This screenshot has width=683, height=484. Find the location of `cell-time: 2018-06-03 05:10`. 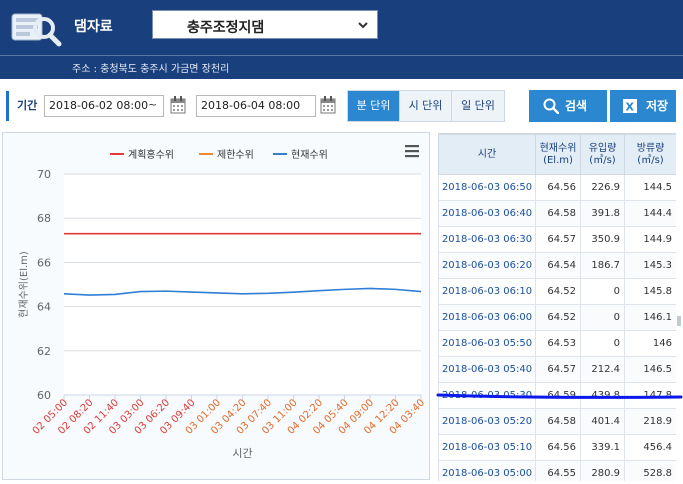

cell-time: 2018-06-03 05:10 is located at coordinates (487, 447).